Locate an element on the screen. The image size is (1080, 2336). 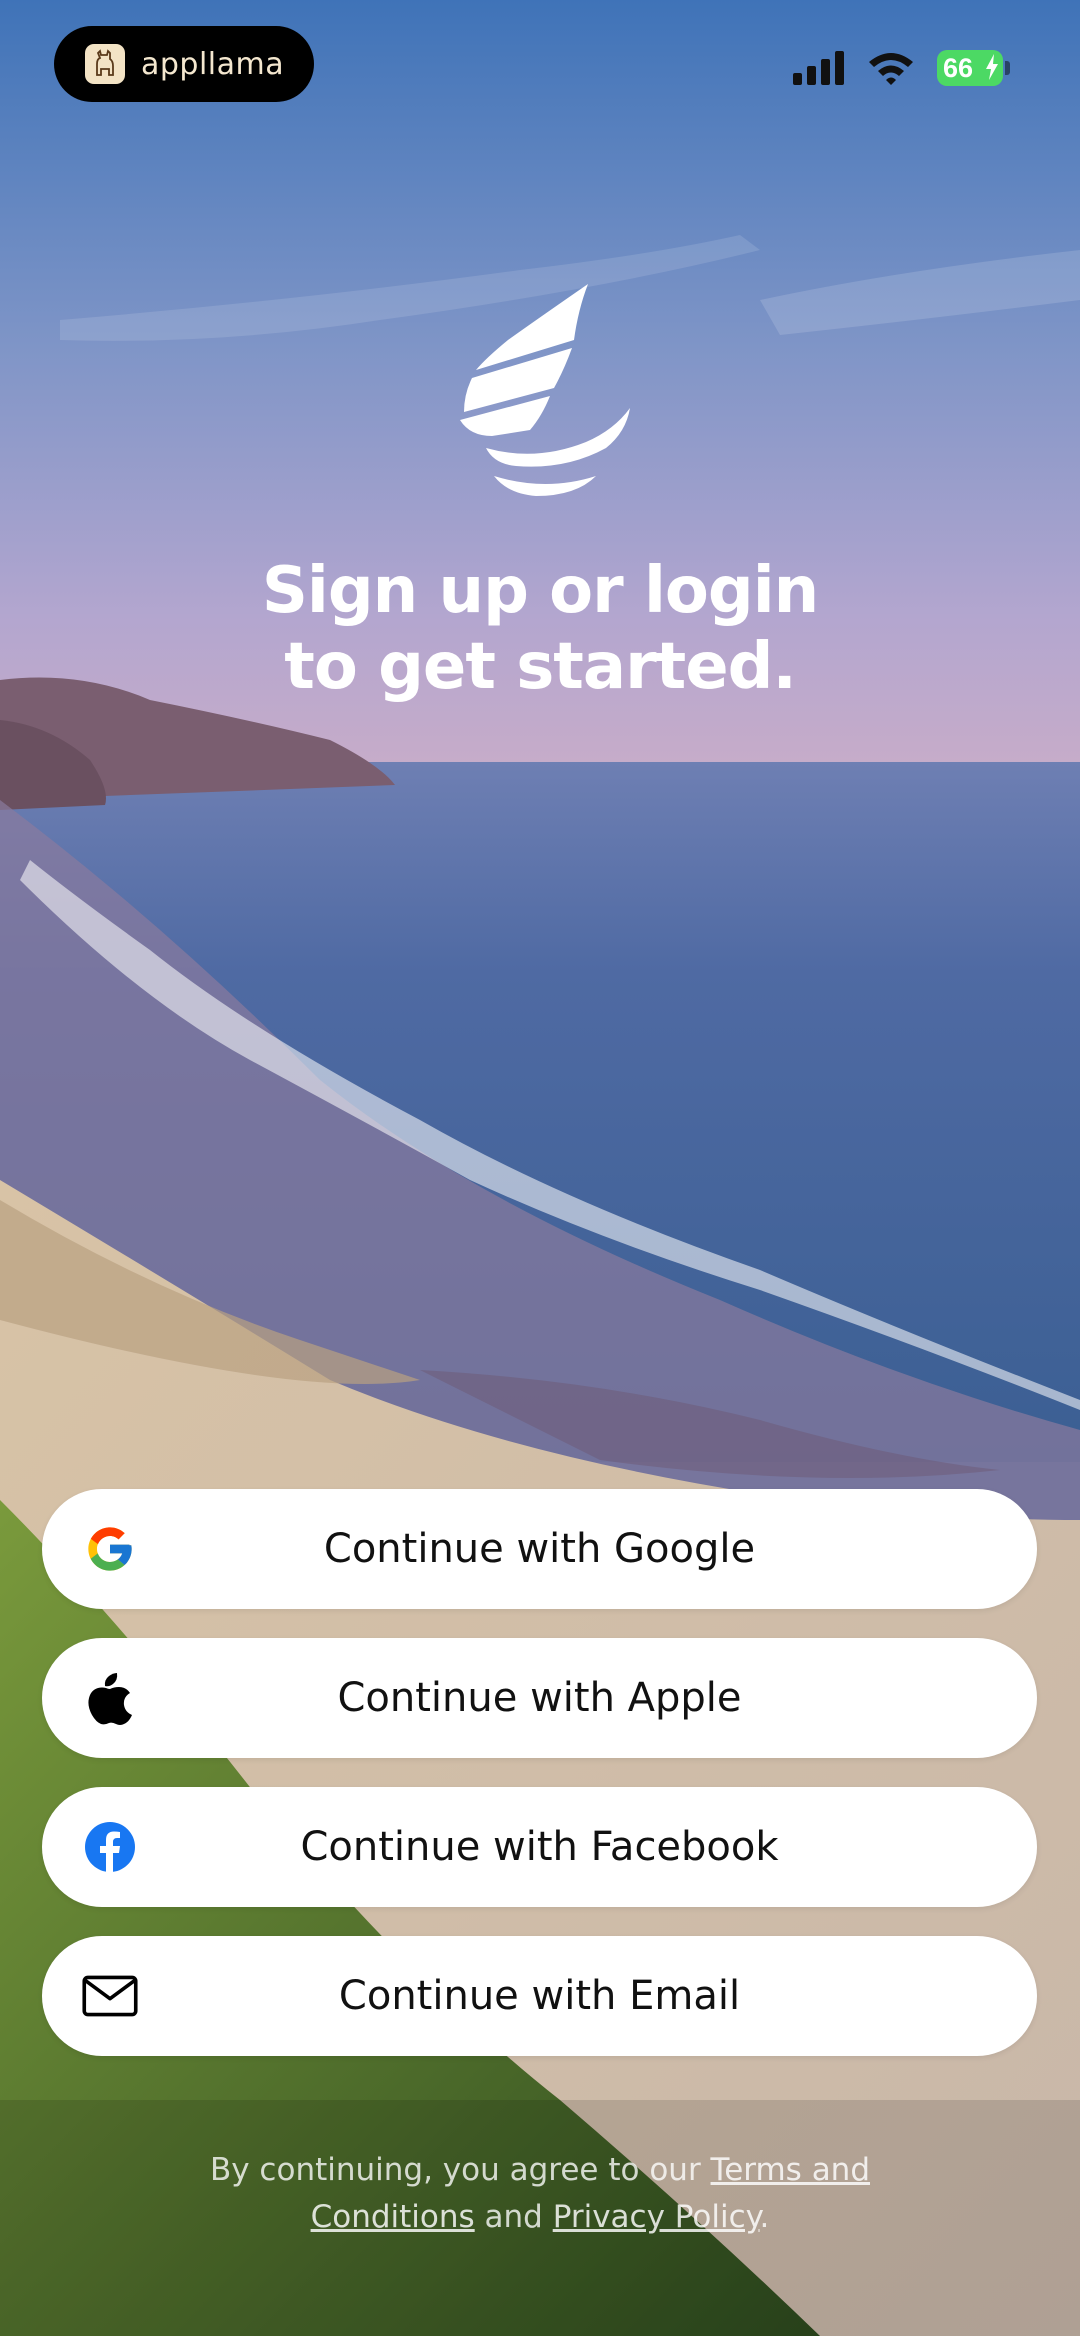
brand-pill: appllama is located at coordinates (184, 64).